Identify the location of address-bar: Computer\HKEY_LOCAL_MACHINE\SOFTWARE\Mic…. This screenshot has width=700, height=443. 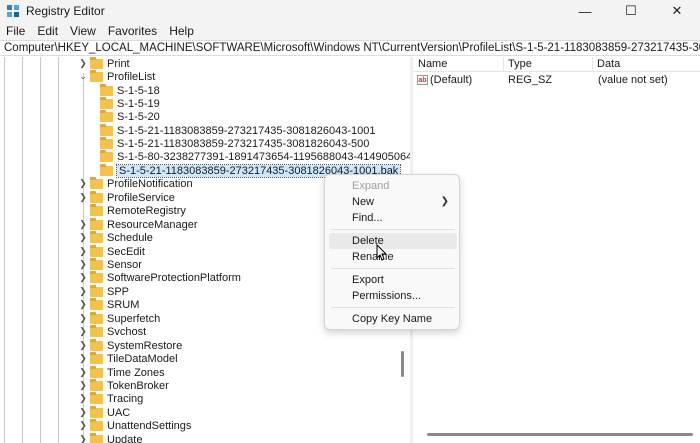
(350, 48).